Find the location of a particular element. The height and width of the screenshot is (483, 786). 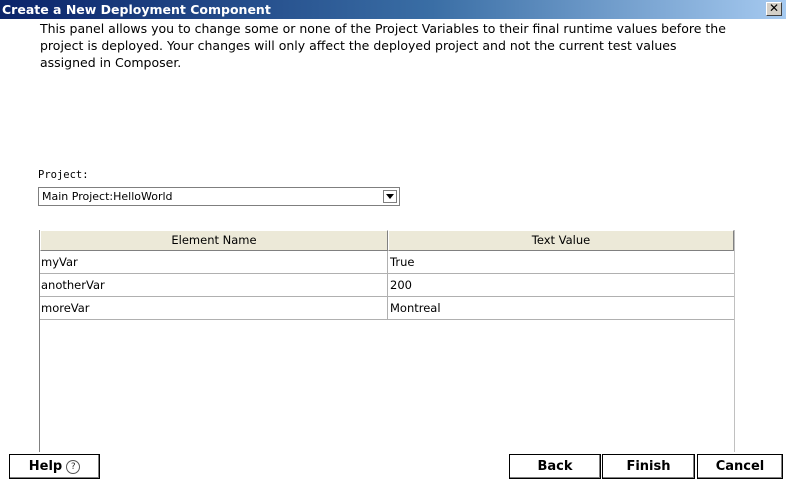

help-circle-icon: ? is located at coordinates (73, 467).